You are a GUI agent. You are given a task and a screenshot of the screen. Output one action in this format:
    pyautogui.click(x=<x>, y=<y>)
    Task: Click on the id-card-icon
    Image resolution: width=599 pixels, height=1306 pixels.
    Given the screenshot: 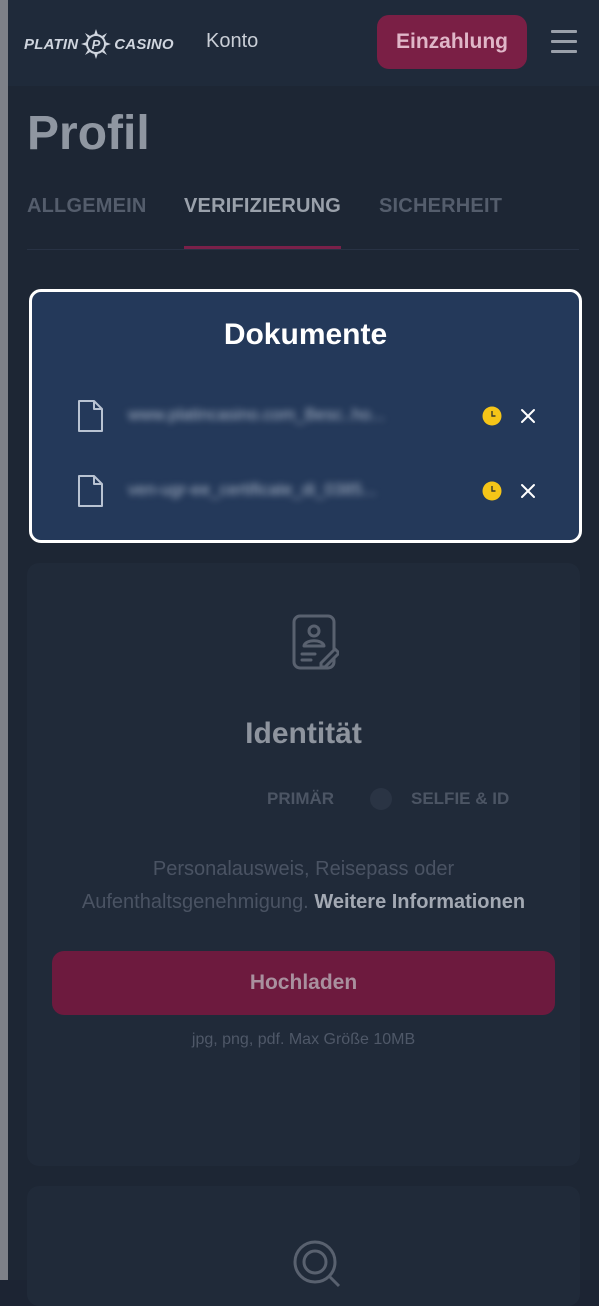 What is the action you would take?
    pyautogui.click(x=315, y=642)
    